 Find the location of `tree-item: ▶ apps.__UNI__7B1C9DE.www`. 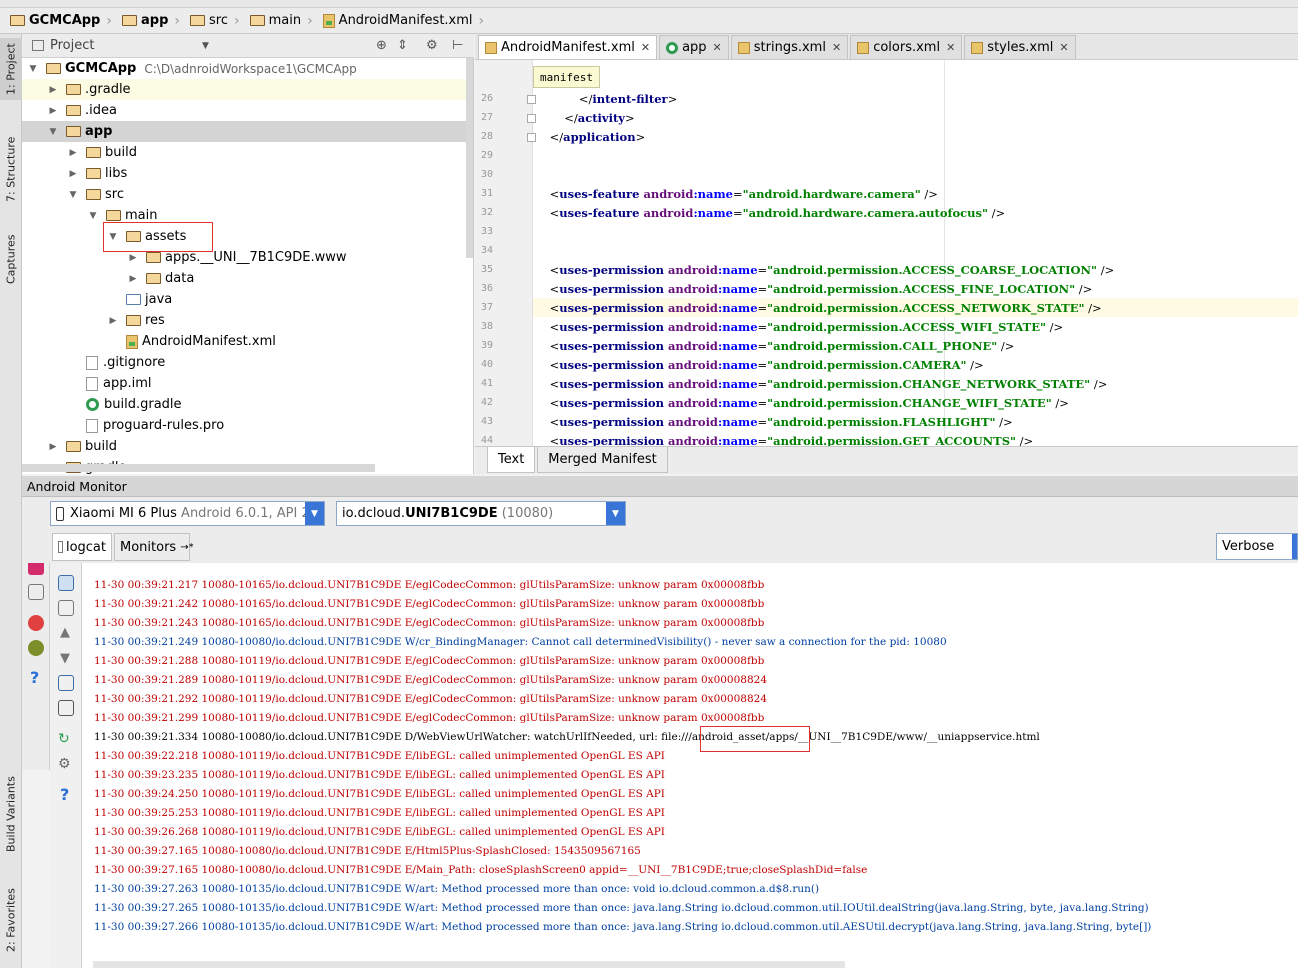

tree-item: ▶ apps.__UNI__7B1C9DE.www is located at coordinates (247, 257).